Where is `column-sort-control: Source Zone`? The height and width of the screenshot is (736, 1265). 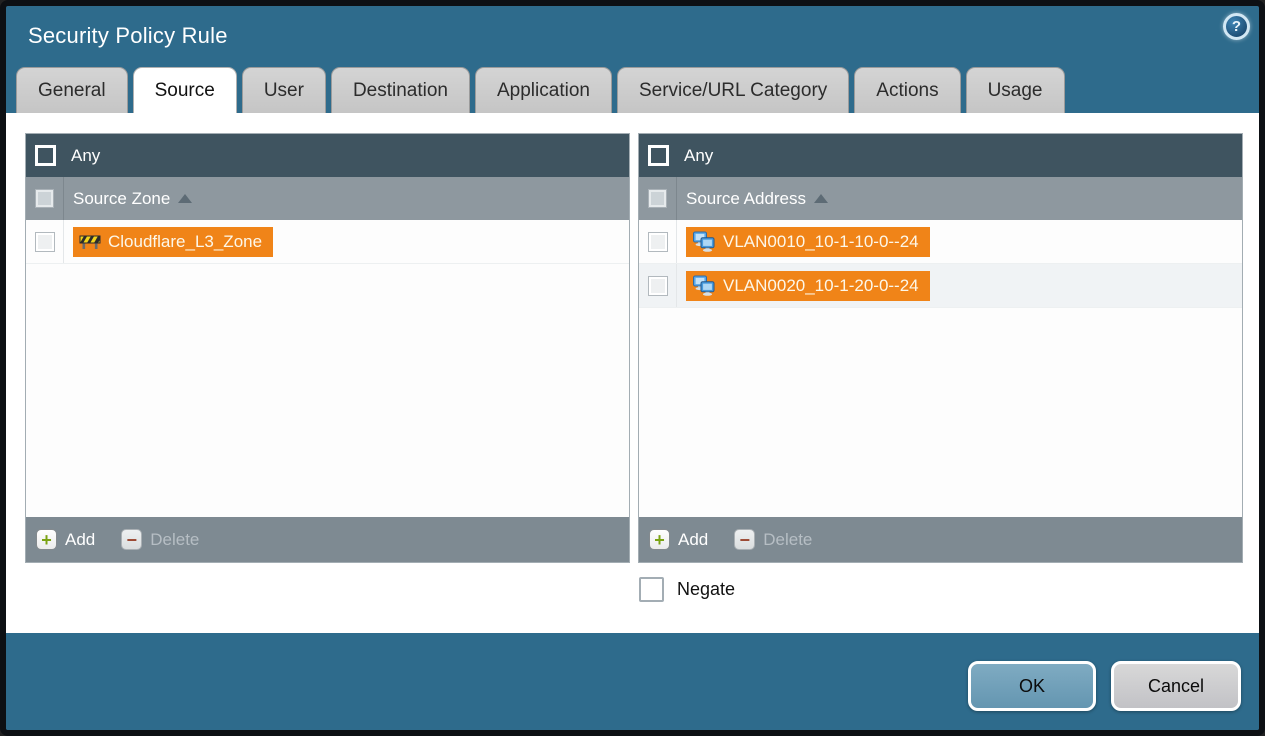
column-sort-control: Source Zone is located at coordinates (128, 198).